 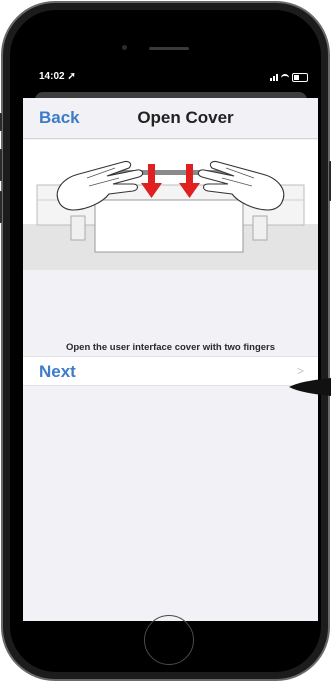 What do you see at coordinates (1, 165) in the screenshot?
I see `volume-up-button` at bounding box center [1, 165].